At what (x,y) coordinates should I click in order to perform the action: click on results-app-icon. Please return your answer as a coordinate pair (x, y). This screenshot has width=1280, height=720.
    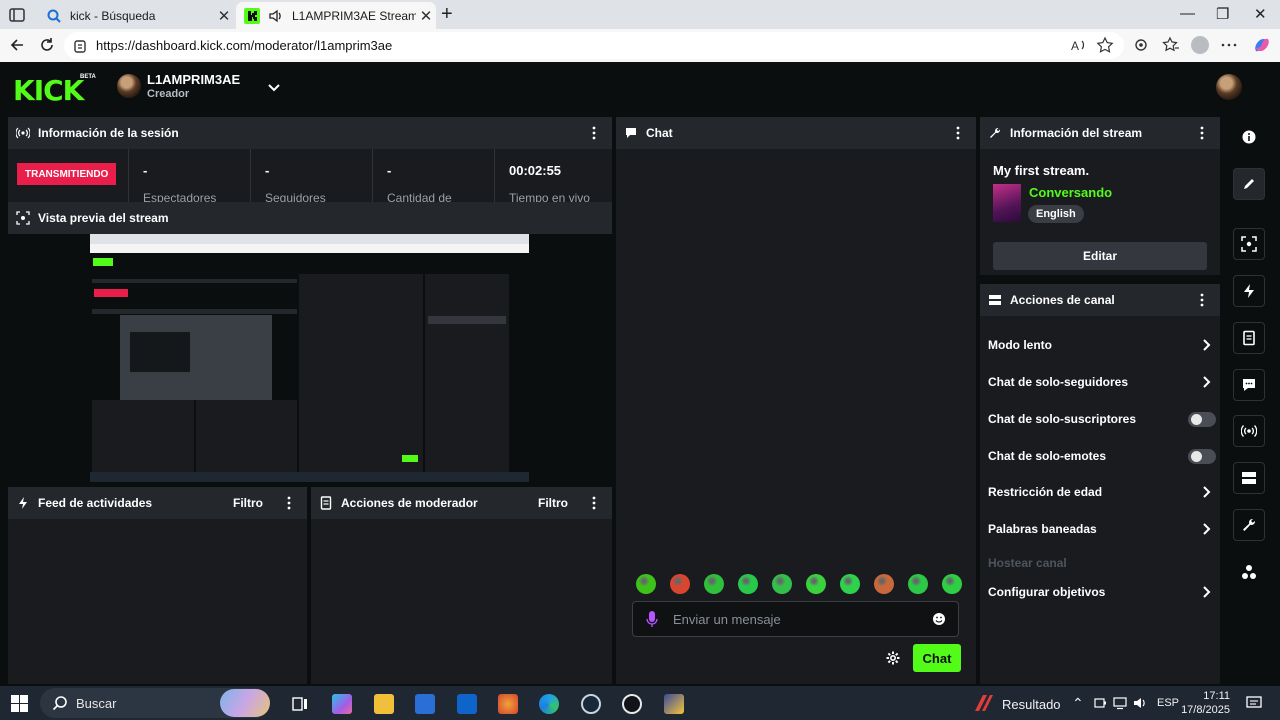
    Looking at the image, I should click on (984, 703).